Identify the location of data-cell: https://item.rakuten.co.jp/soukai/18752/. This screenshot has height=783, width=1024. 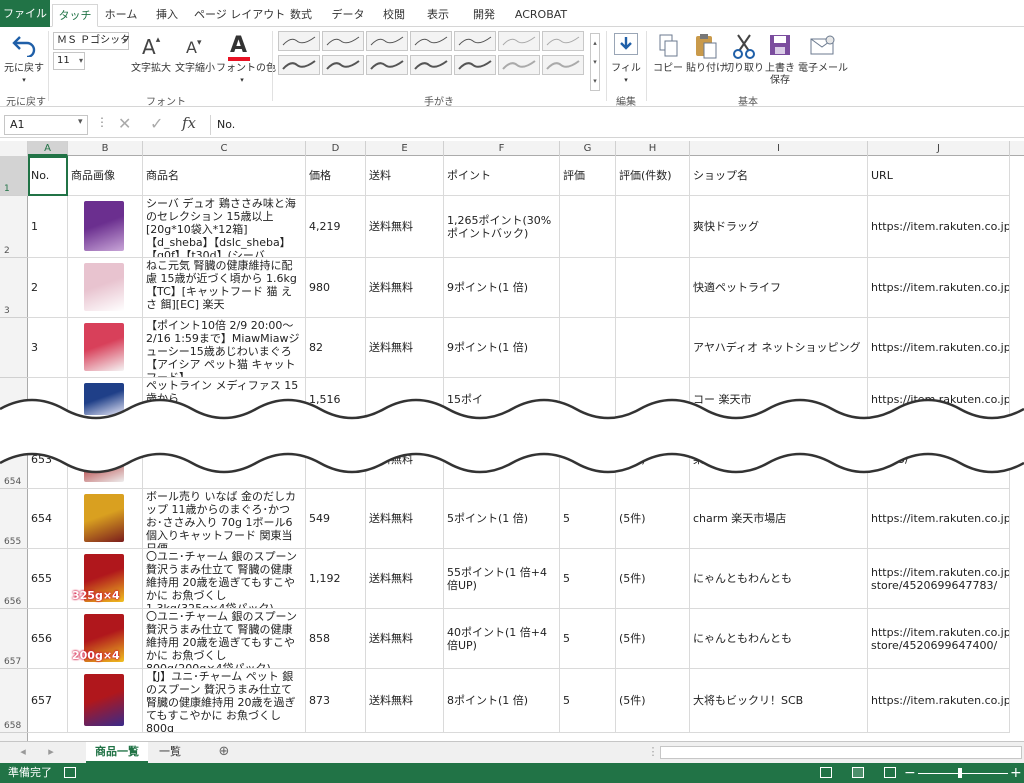
(939, 227).